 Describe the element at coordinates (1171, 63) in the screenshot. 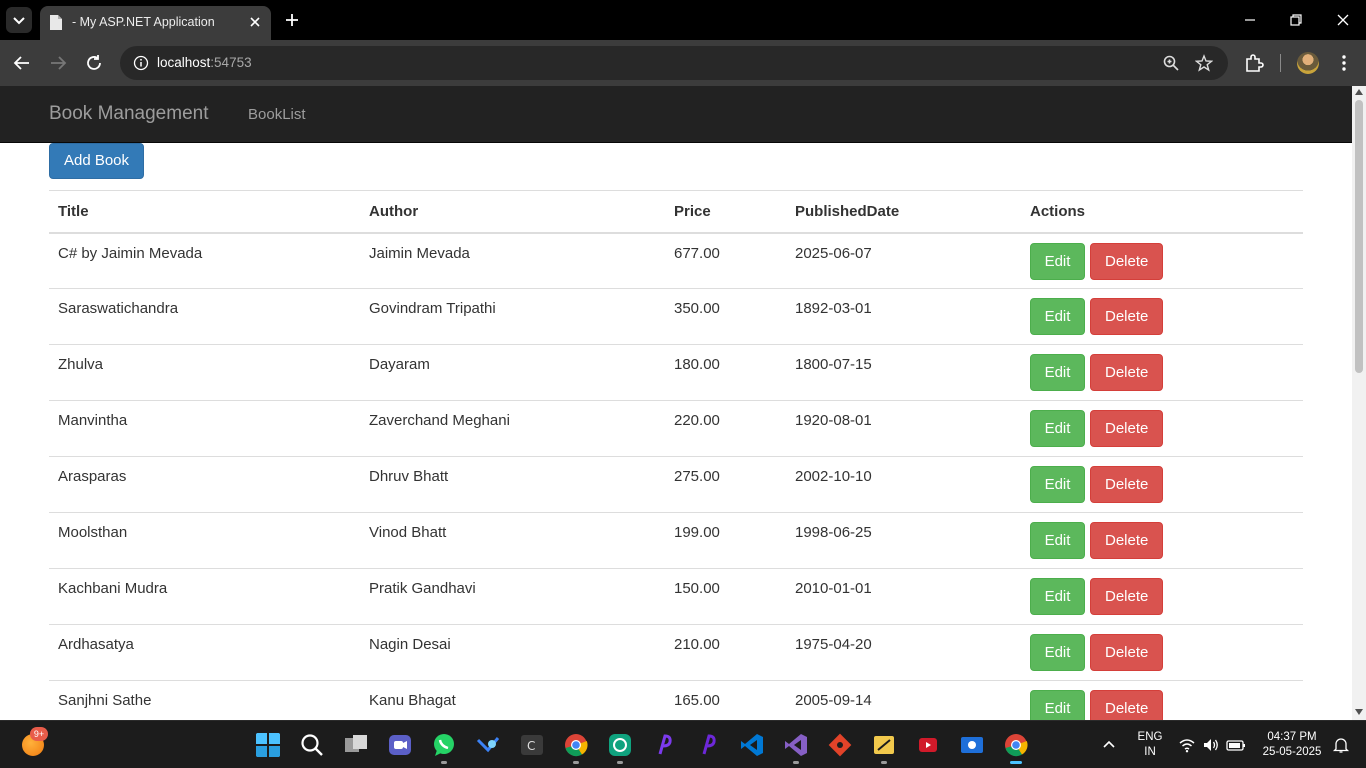

I see `zoom-icon` at that location.